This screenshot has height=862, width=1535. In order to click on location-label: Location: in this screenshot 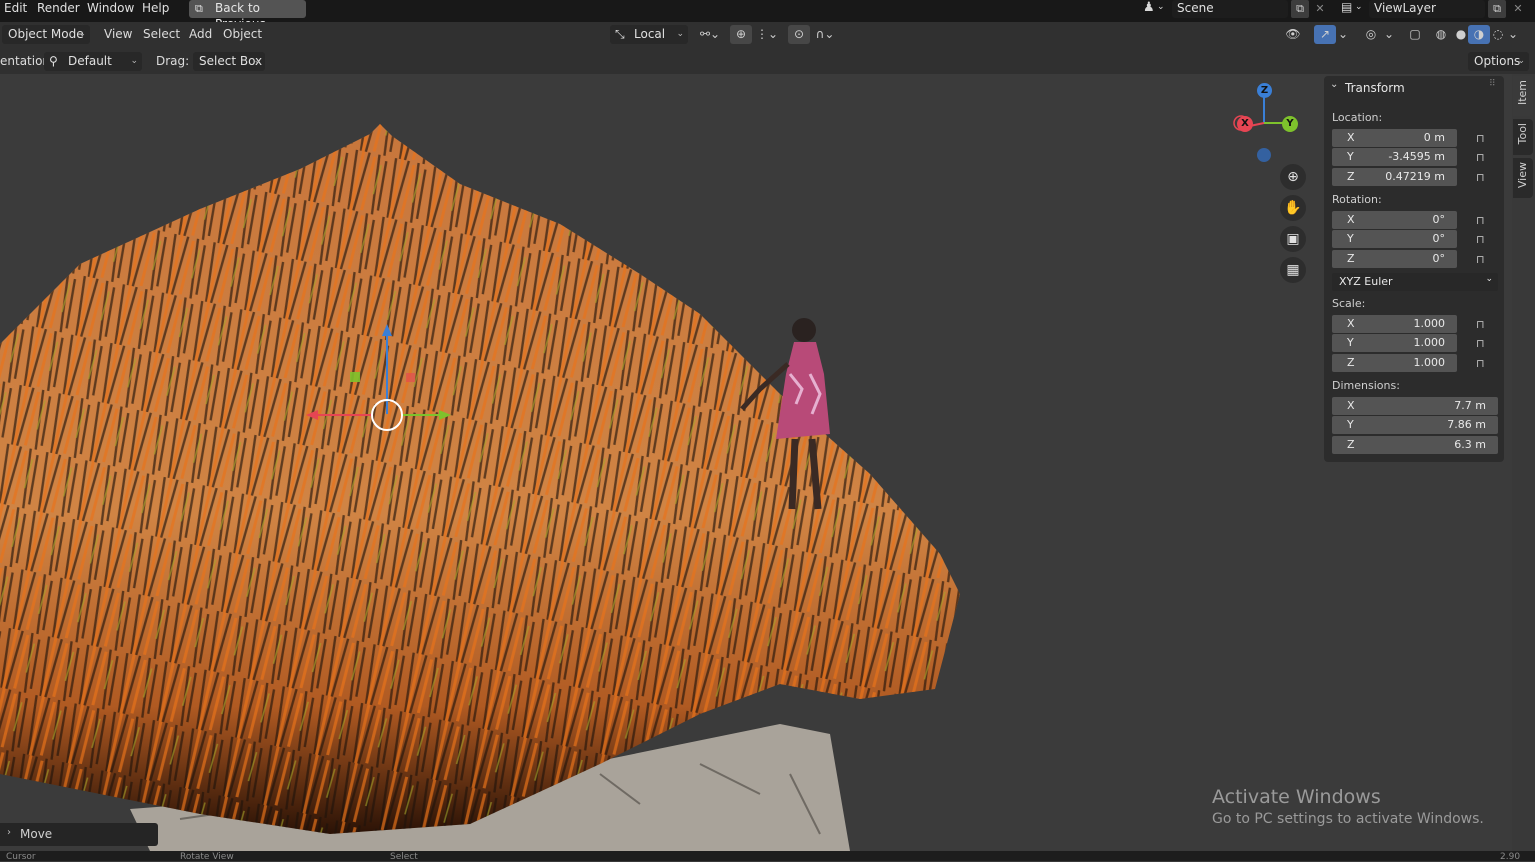, I will do `click(1357, 117)`.